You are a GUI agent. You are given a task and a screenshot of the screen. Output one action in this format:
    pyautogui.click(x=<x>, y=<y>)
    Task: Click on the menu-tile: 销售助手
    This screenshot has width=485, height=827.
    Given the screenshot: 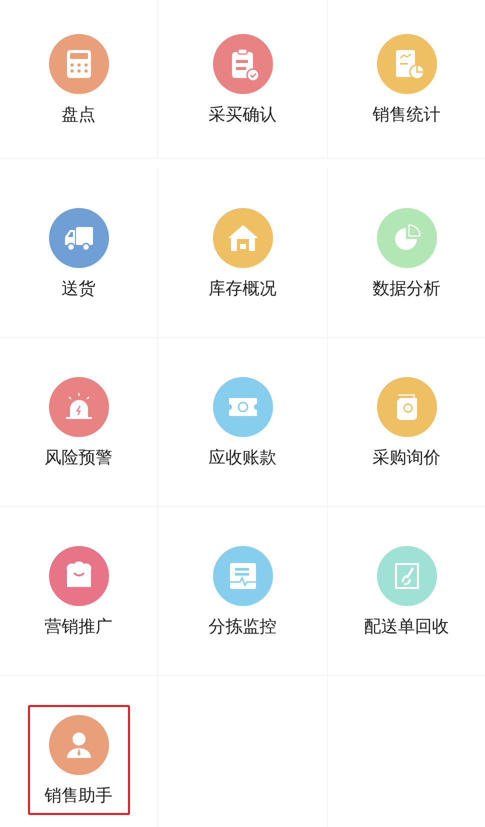 What is the action you would take?
    pyautogui.click(x=79, y=760)
    